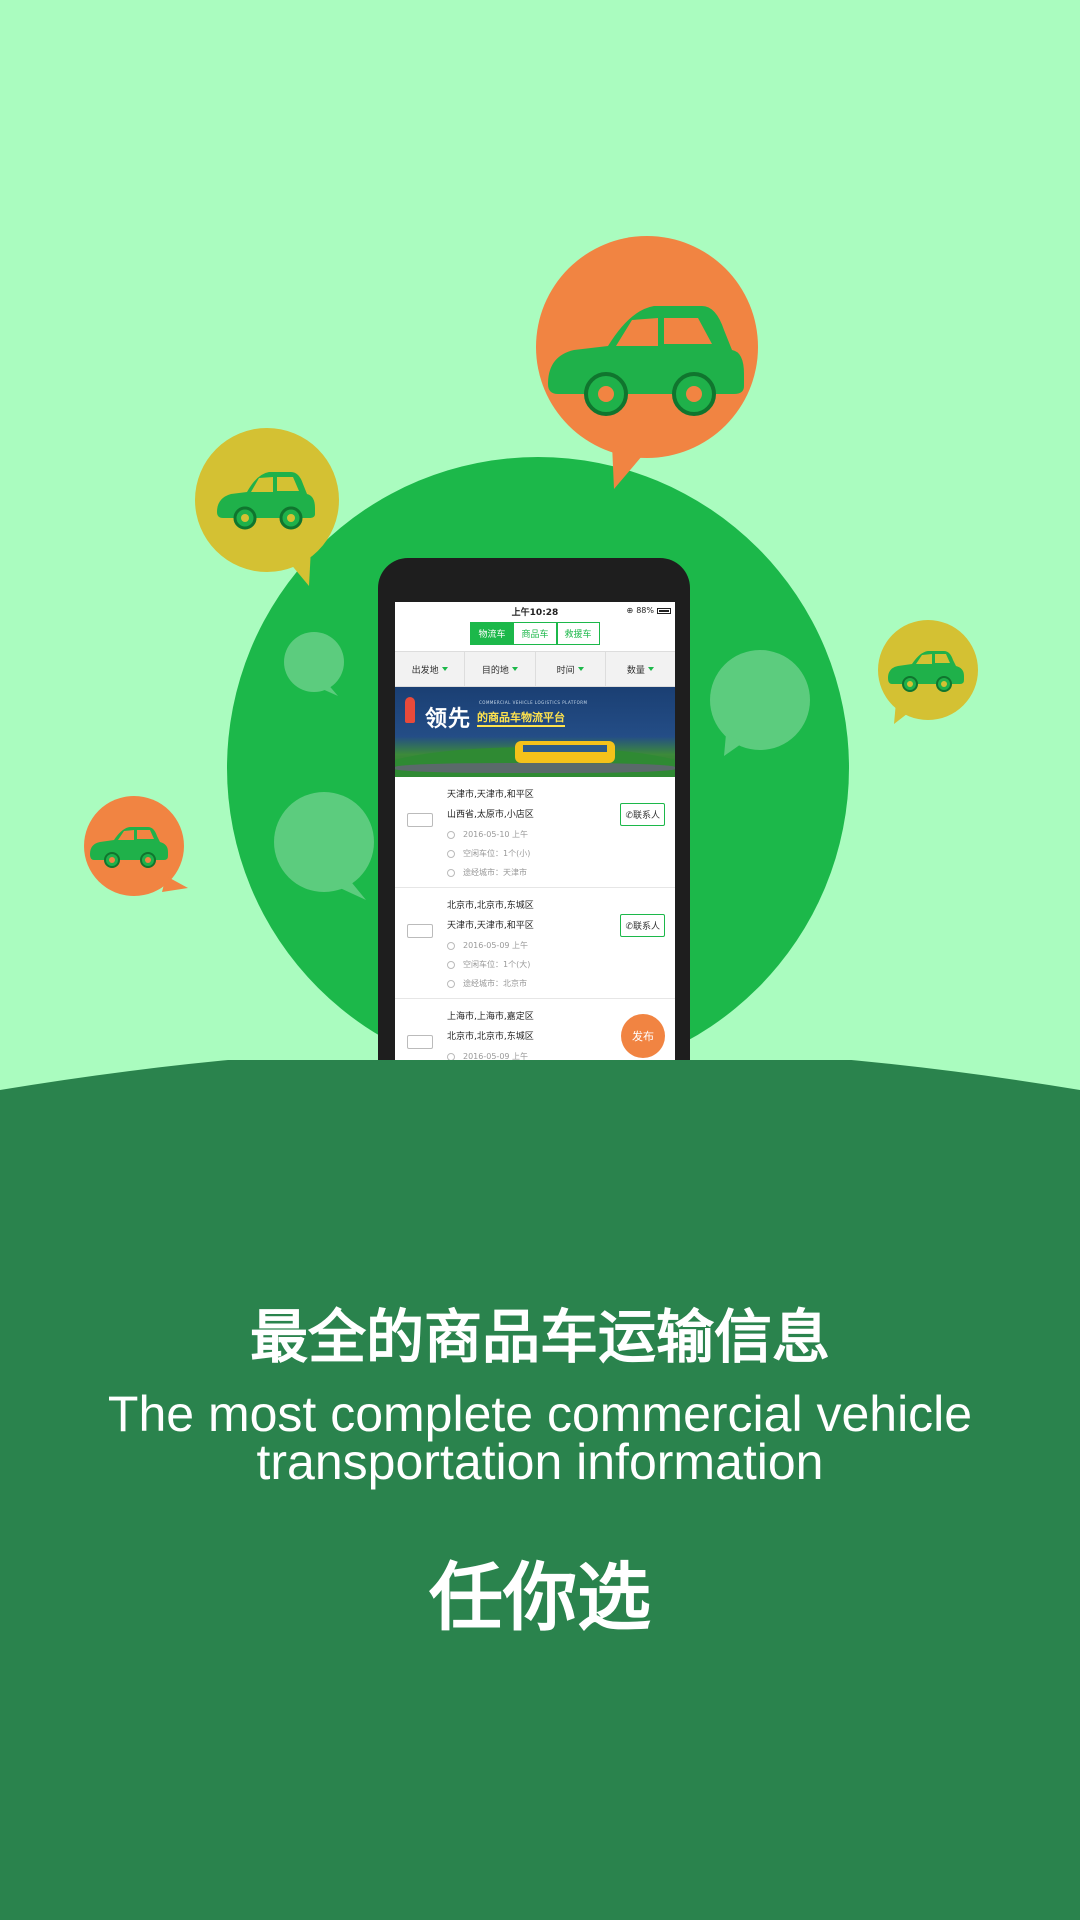 This screenshot has width=1080, height=1920. Describe the element at coordinates (561, 945) in the screenshot. I see `listing-date: 2016-05-09 上午` at that location.